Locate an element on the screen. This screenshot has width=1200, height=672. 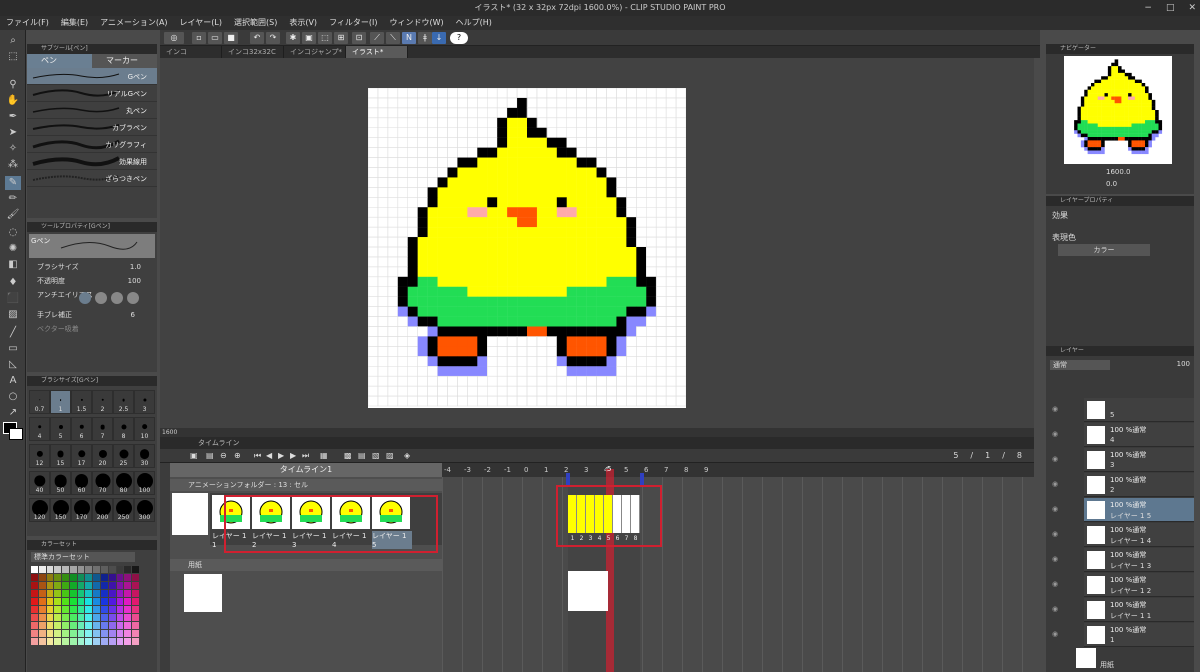
brush-size-cell: 40 is located at coordinates (39, 483).